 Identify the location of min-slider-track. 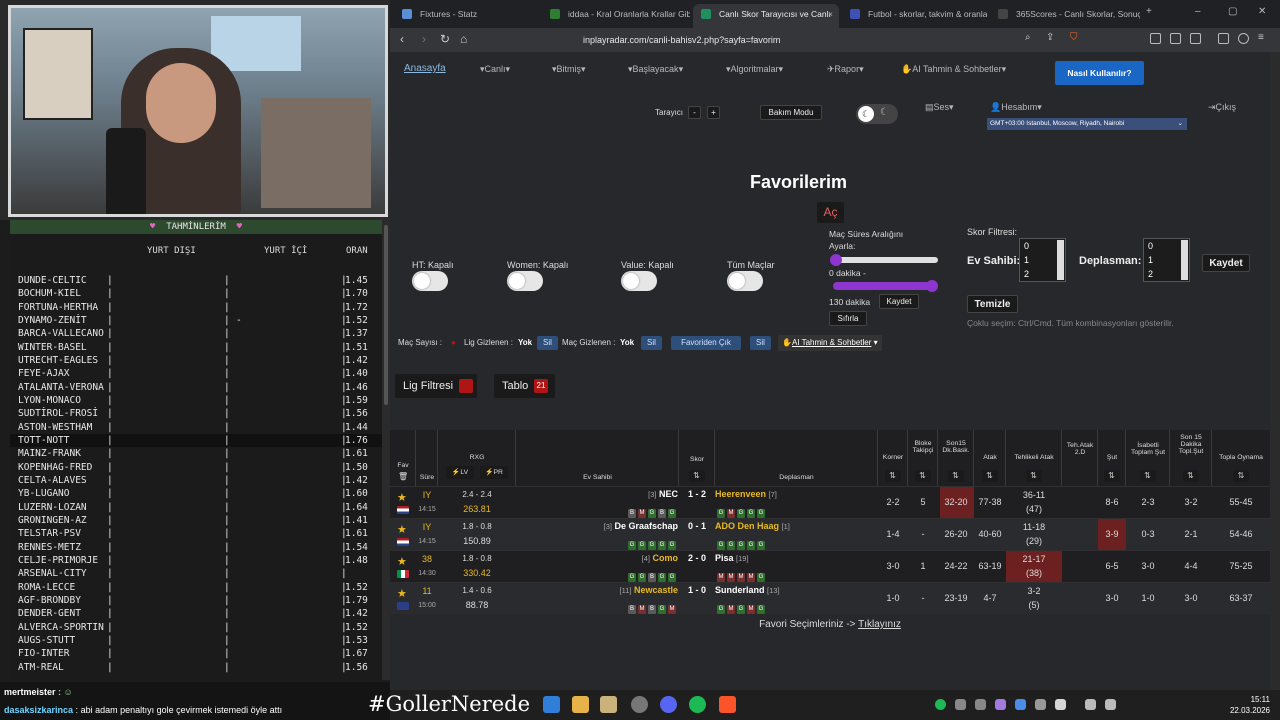
(885, 260).